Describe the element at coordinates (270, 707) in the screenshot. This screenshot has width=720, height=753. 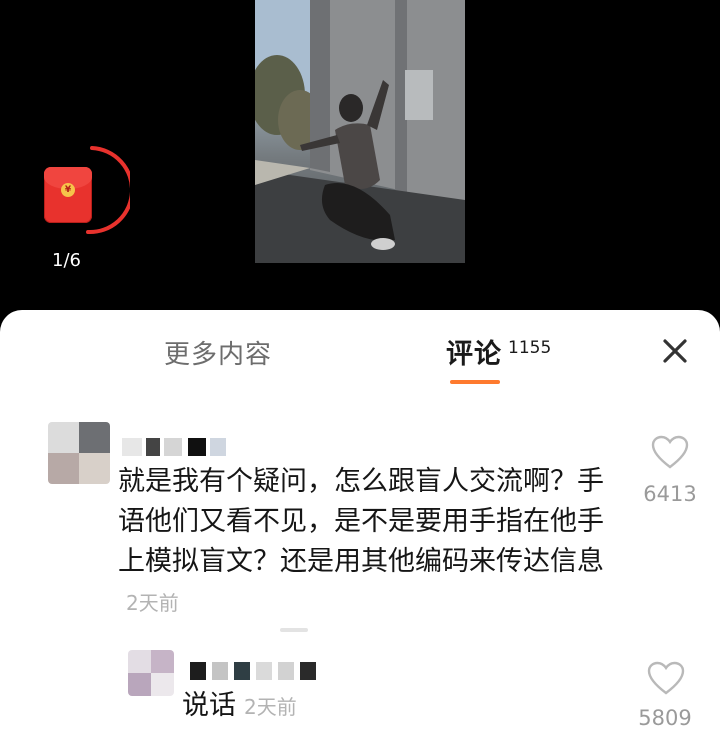
I see `reply-time: 2天前` at that location.